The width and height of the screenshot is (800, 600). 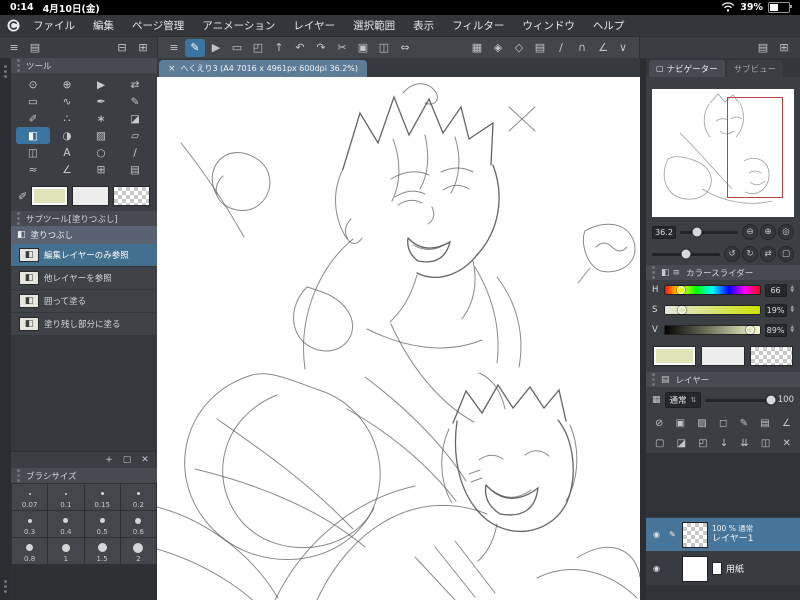 I want to click on lock-transparent-pixels-icon: ▨, so click(x=701, y=423).